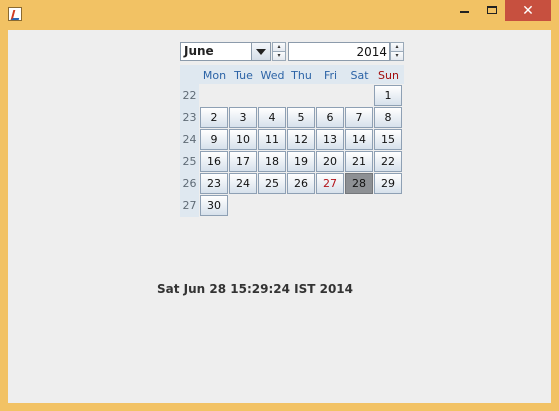 The image size is (559, 411). Describe the element at coordinates (279, 15) in the screenshot. I see `title-bar: ✕` at that location.